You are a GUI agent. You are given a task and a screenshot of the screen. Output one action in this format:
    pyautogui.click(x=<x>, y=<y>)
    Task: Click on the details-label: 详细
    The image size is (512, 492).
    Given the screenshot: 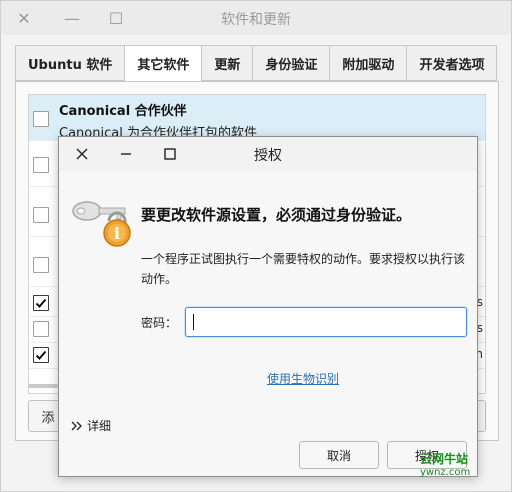 What is the action you would take?
    pyautogui.click(x=99, y=426)
    